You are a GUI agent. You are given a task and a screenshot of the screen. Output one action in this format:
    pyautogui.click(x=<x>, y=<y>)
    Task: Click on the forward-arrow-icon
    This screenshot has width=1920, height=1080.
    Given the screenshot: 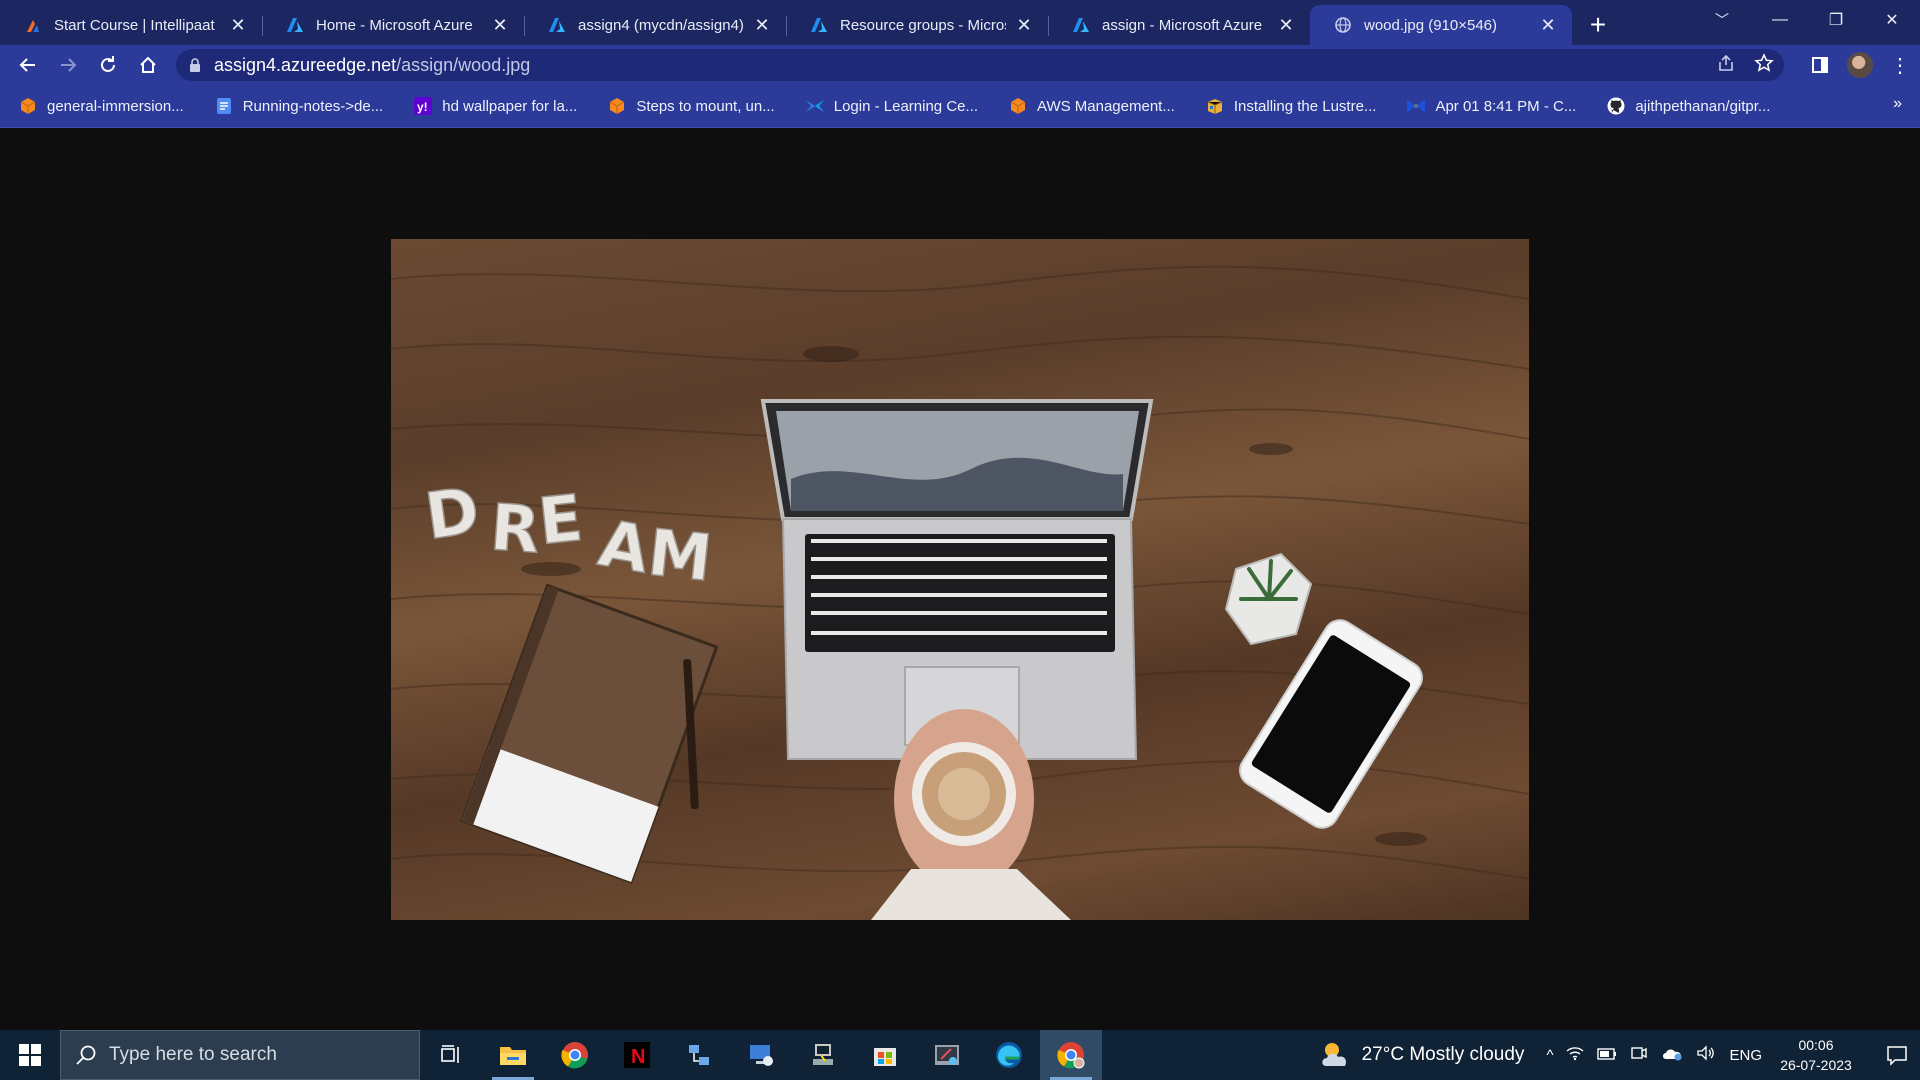 What is the action you would take?
    pyautogui.click(x=69, y=65)
    